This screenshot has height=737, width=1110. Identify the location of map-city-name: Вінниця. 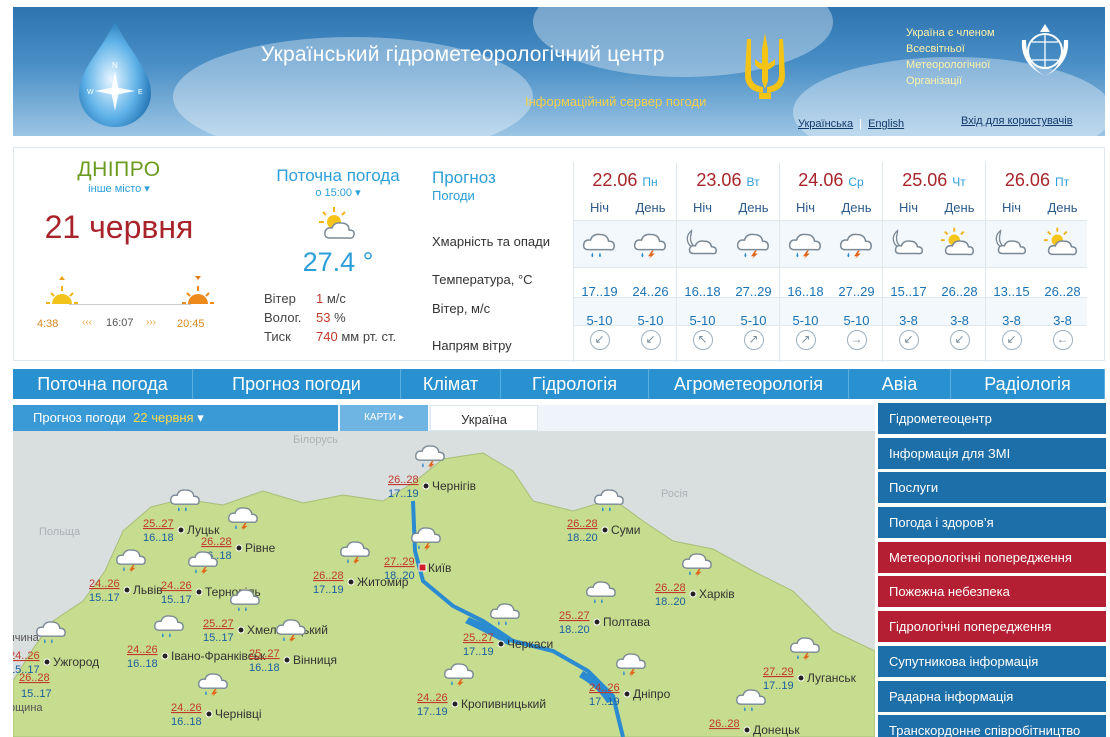
(315, 660).